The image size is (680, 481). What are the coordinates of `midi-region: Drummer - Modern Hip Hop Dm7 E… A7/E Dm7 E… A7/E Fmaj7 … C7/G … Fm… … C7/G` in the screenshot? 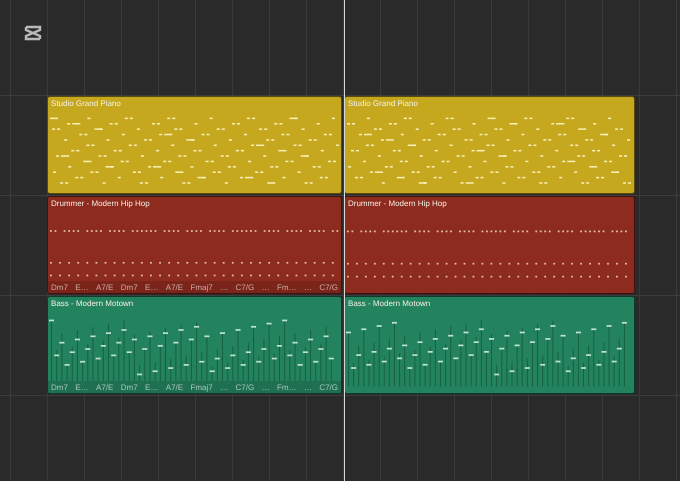 It's located at (194, 245).